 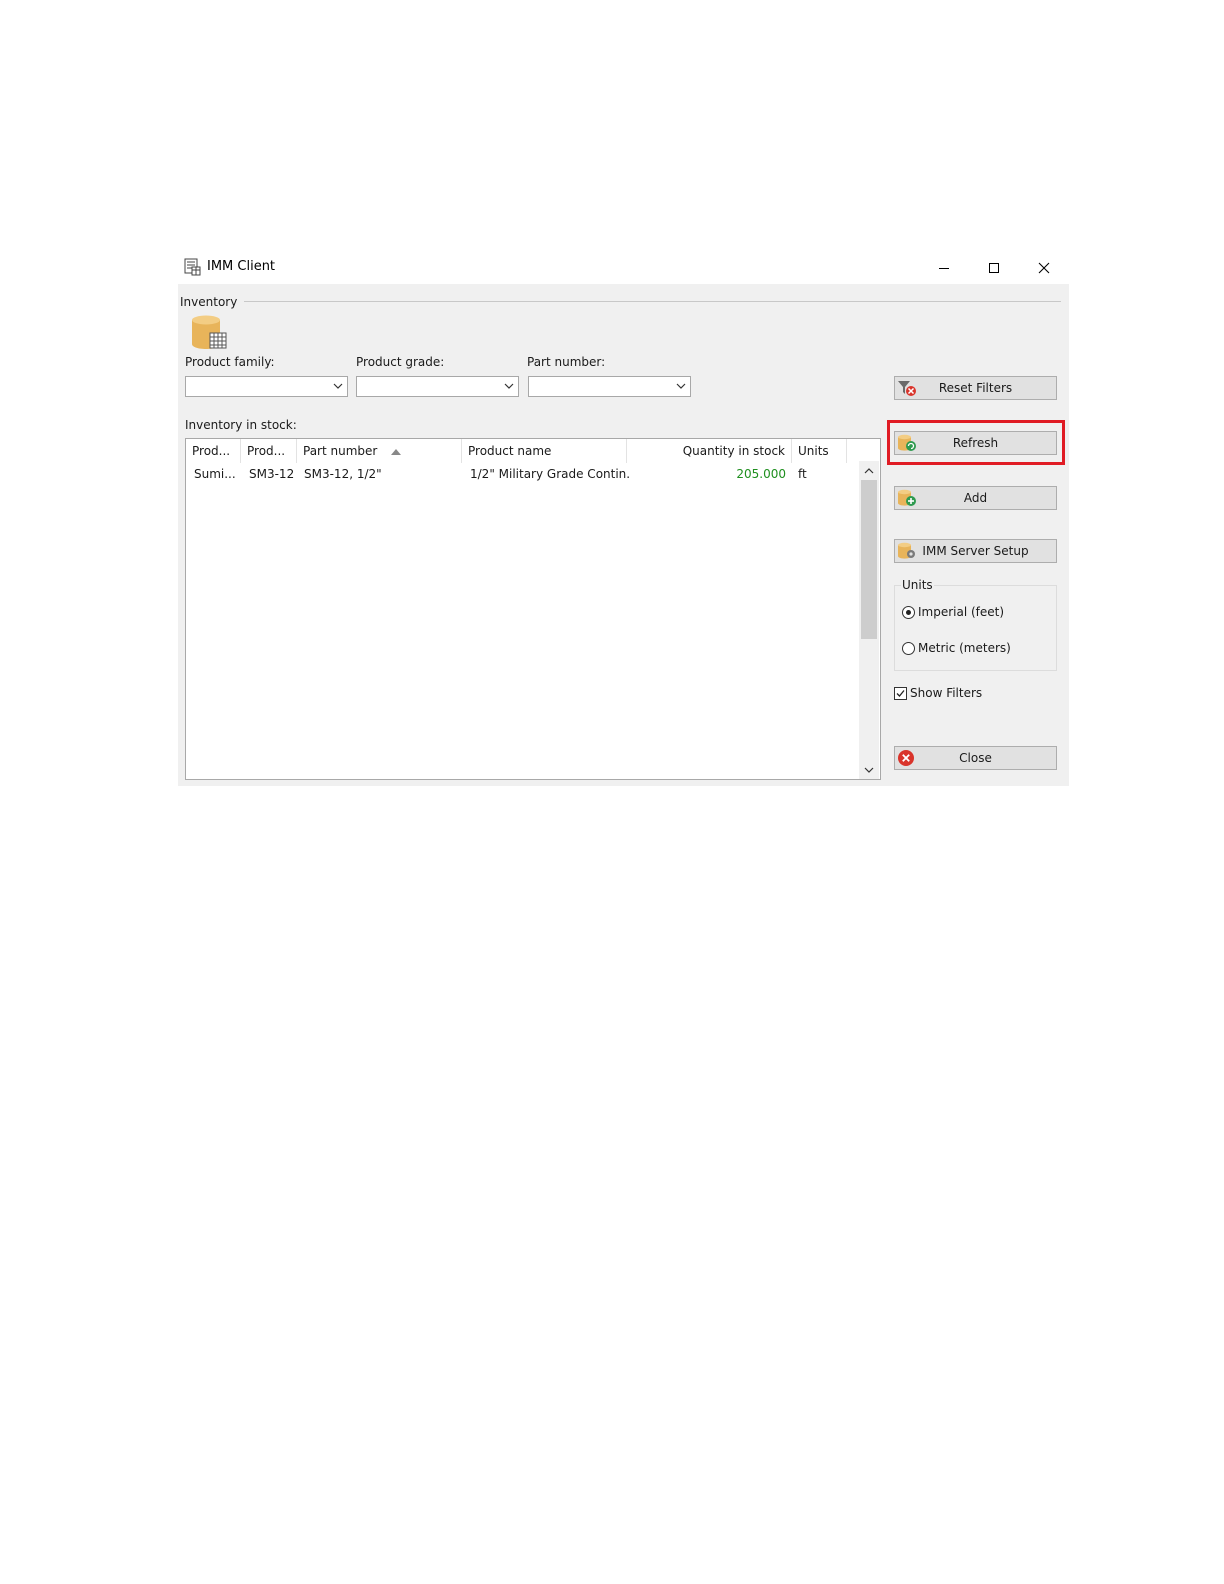 I want to click on radio-imperial: Imperial (feet), so click(x=953, y=612).